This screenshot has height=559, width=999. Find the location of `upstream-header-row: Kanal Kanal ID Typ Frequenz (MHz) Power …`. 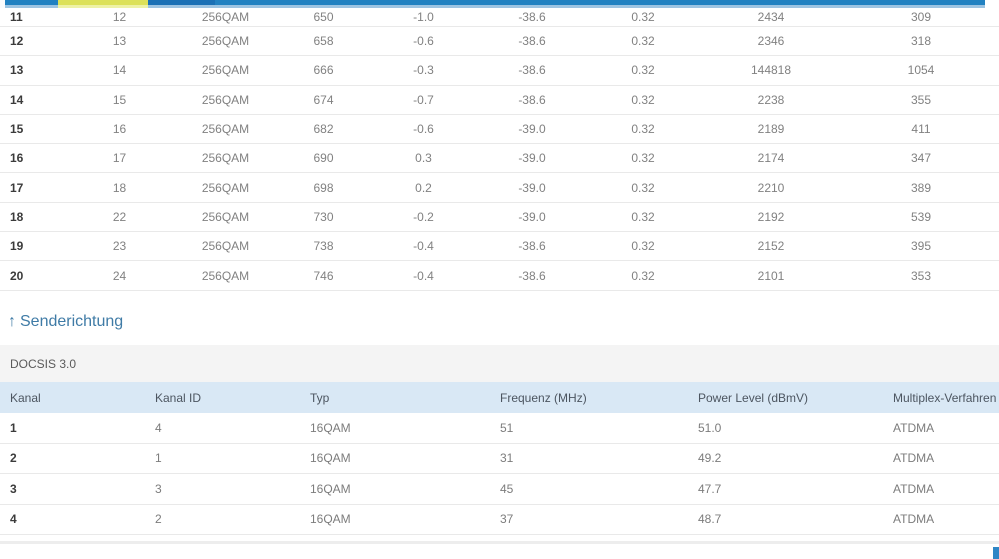

upstream-header-row: Kanal Kanal ID Typ Frequenz (MHz) Power … is located at coordinates (499, 397).